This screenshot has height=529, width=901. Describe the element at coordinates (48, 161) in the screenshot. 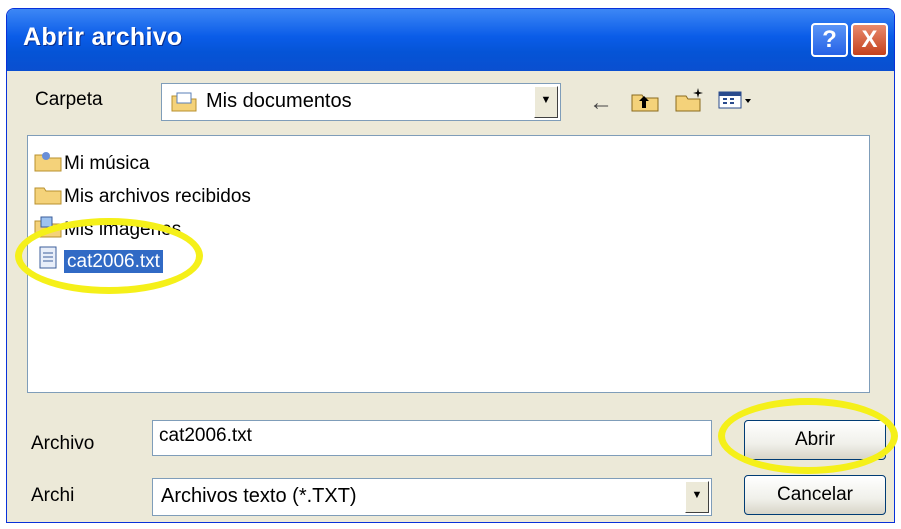

I see `music-folder-icon` at that location.